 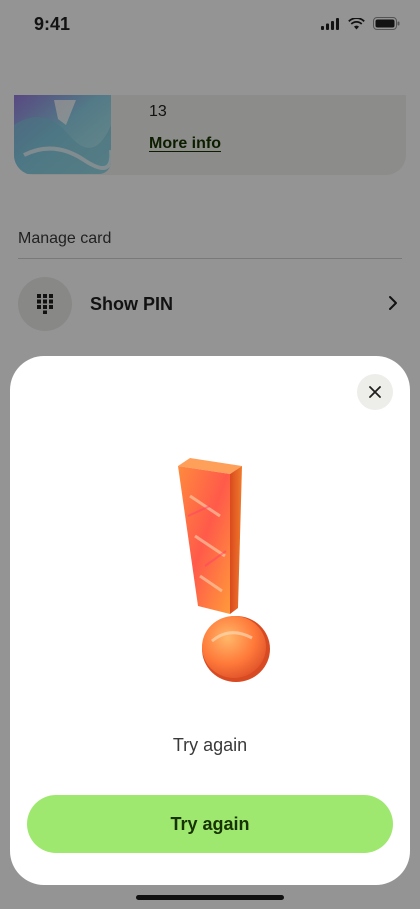 What do you see at coordinates (210, 897) in the screenshot?
I see `home-indicator` at bounding box center [210, 897].